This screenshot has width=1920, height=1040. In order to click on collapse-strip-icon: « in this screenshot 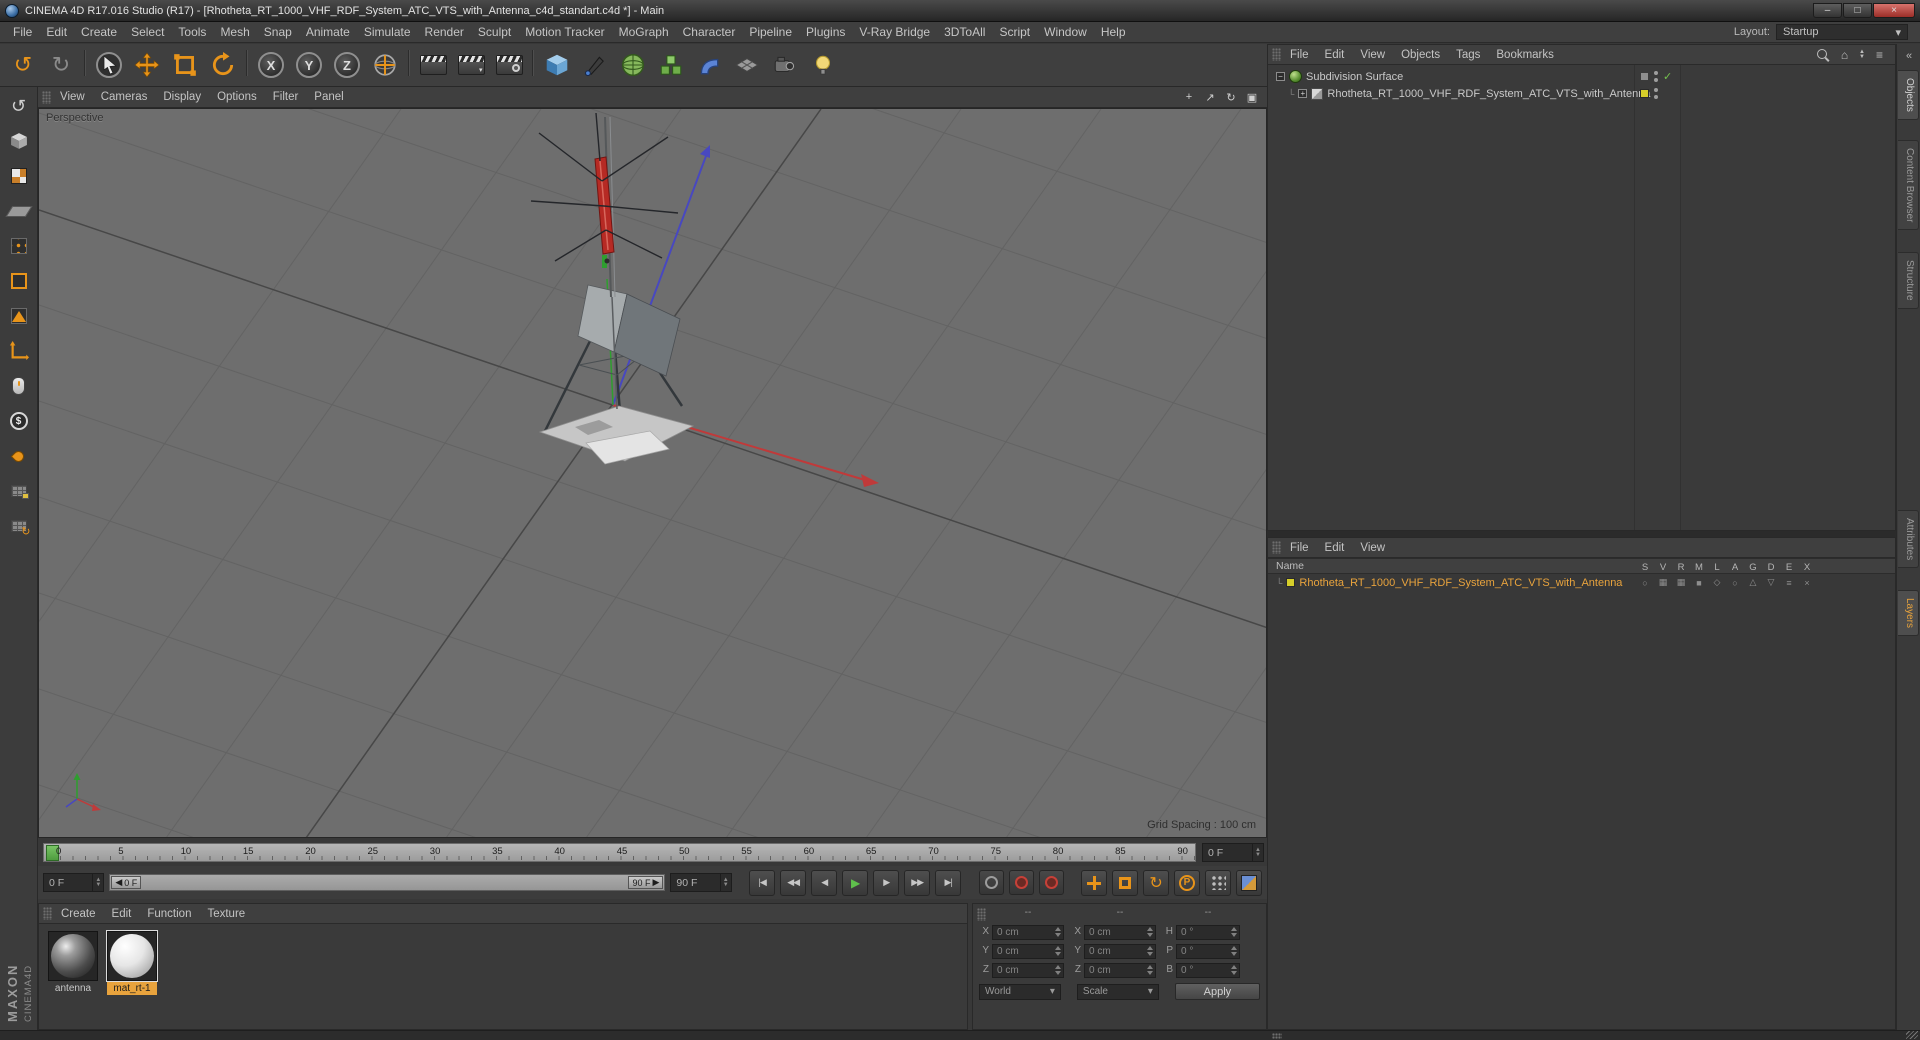, I will do `click(1909, 56)`.